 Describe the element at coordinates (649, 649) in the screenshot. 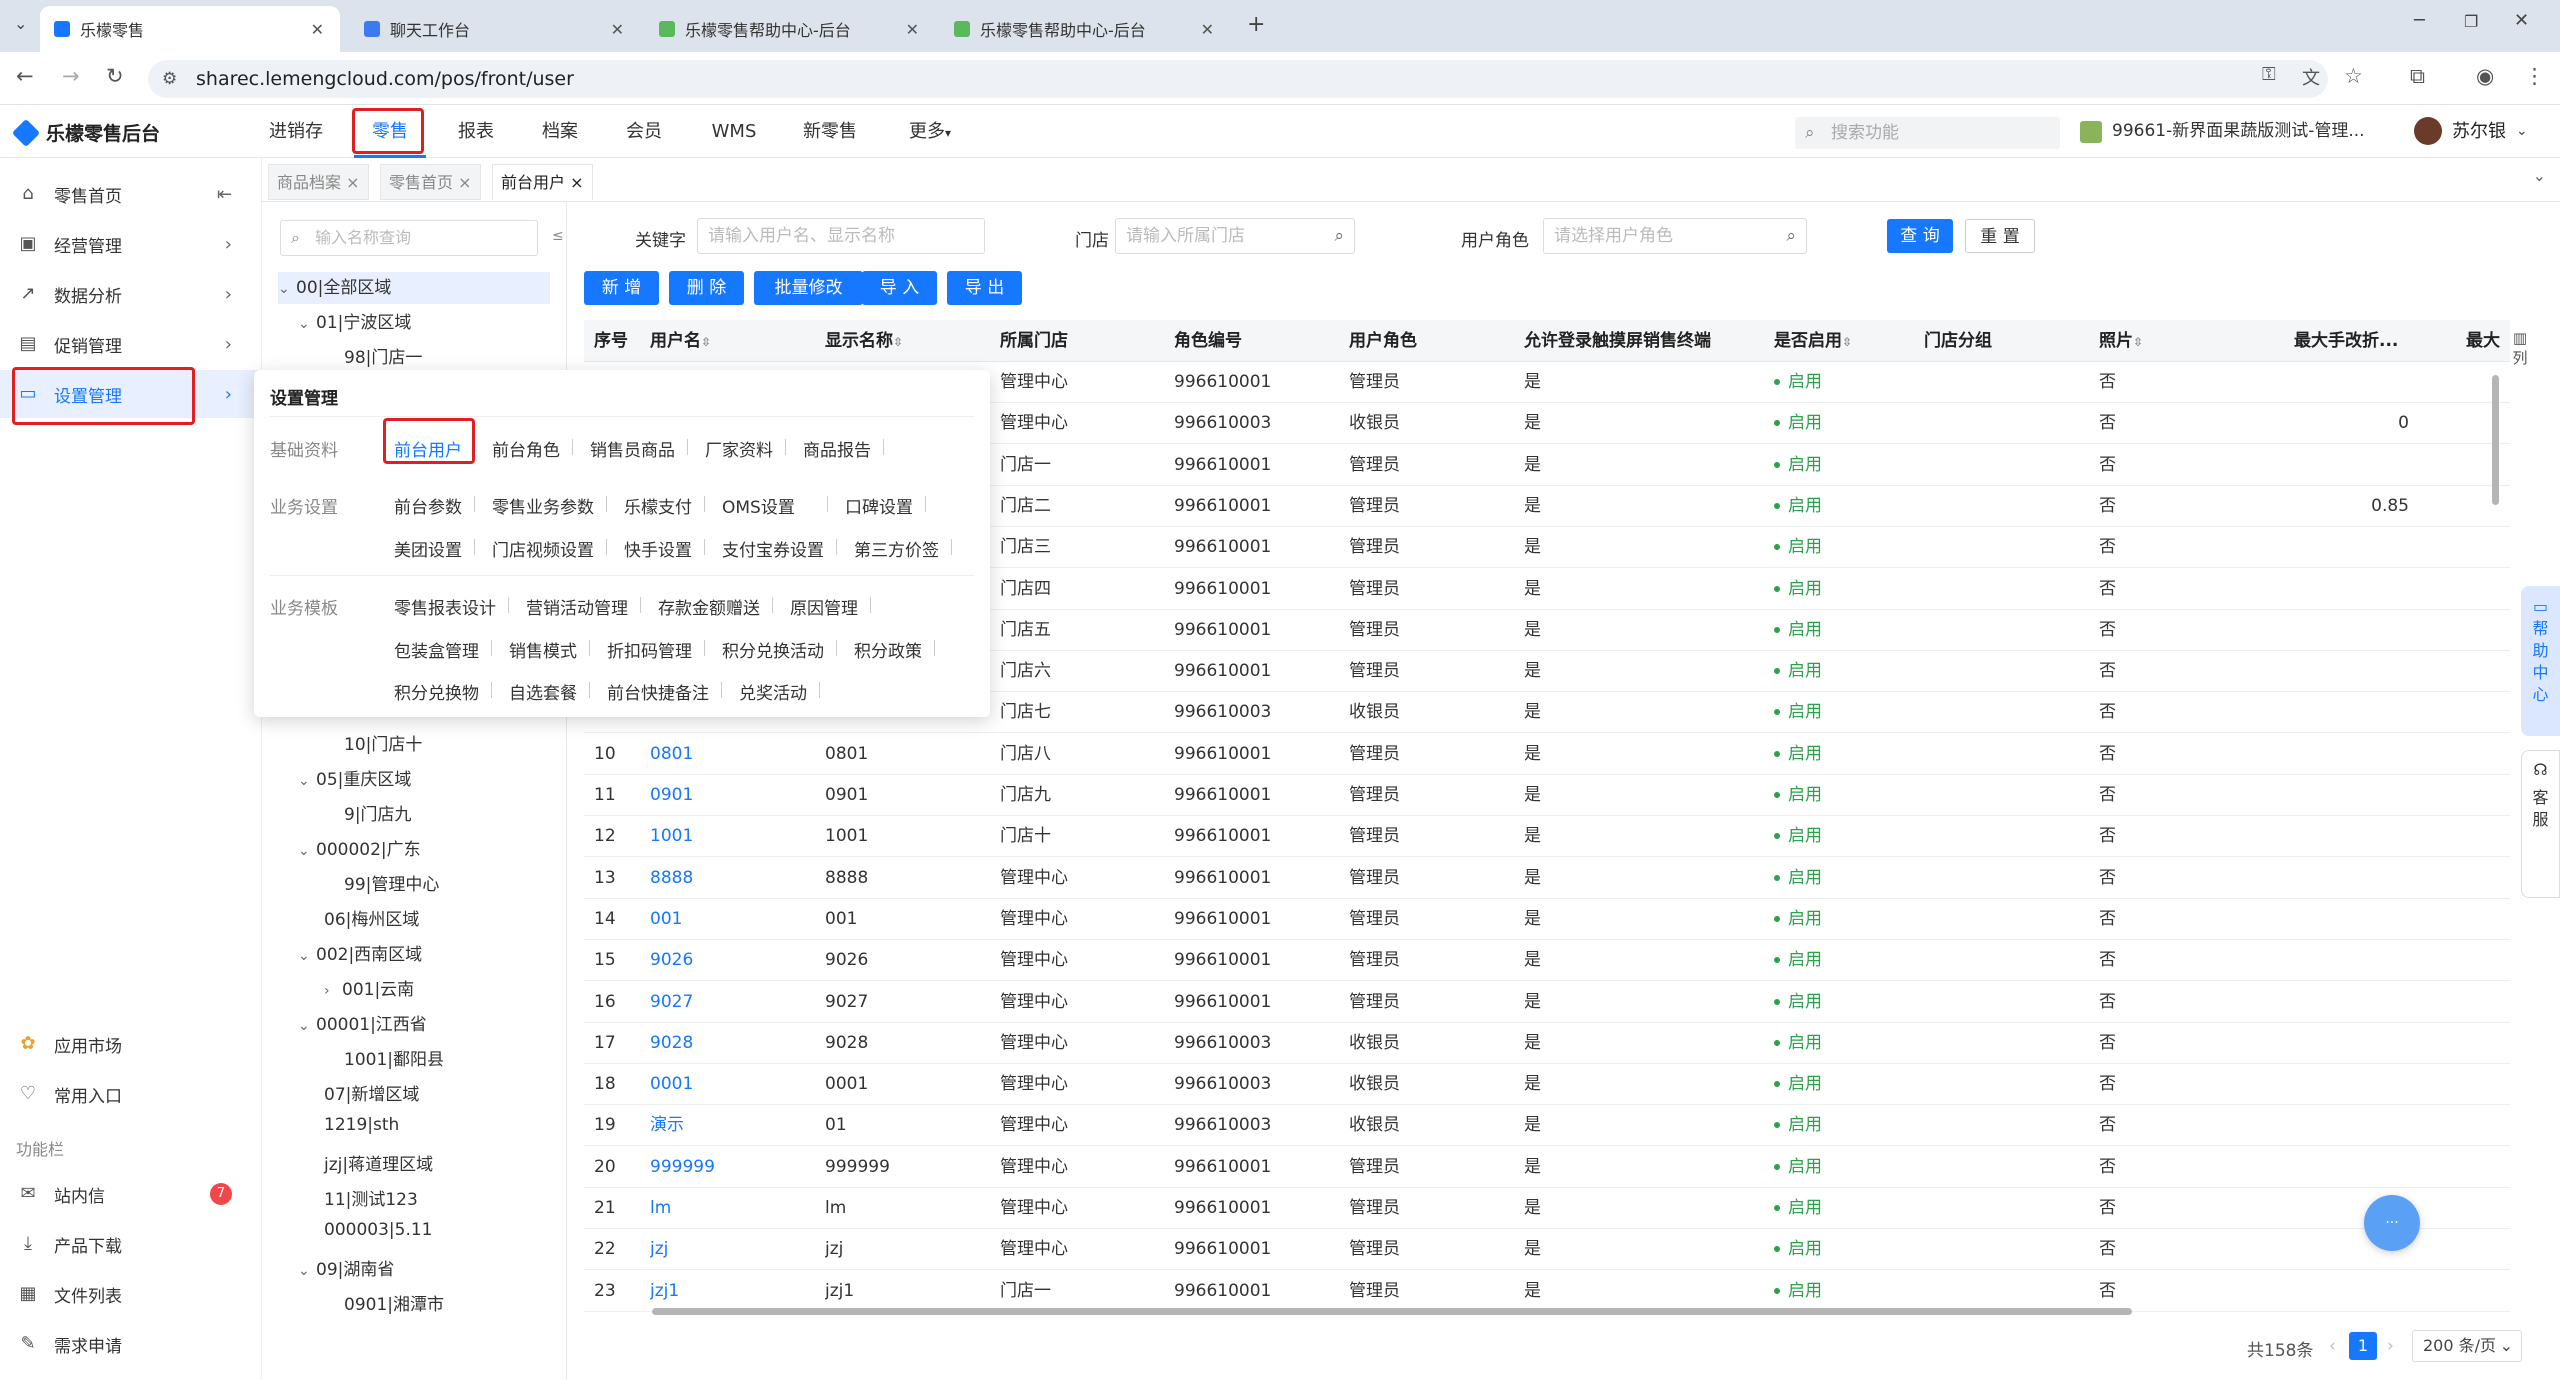

I see `flyout-item-tpl2-2: 折扣码管理` at that location.